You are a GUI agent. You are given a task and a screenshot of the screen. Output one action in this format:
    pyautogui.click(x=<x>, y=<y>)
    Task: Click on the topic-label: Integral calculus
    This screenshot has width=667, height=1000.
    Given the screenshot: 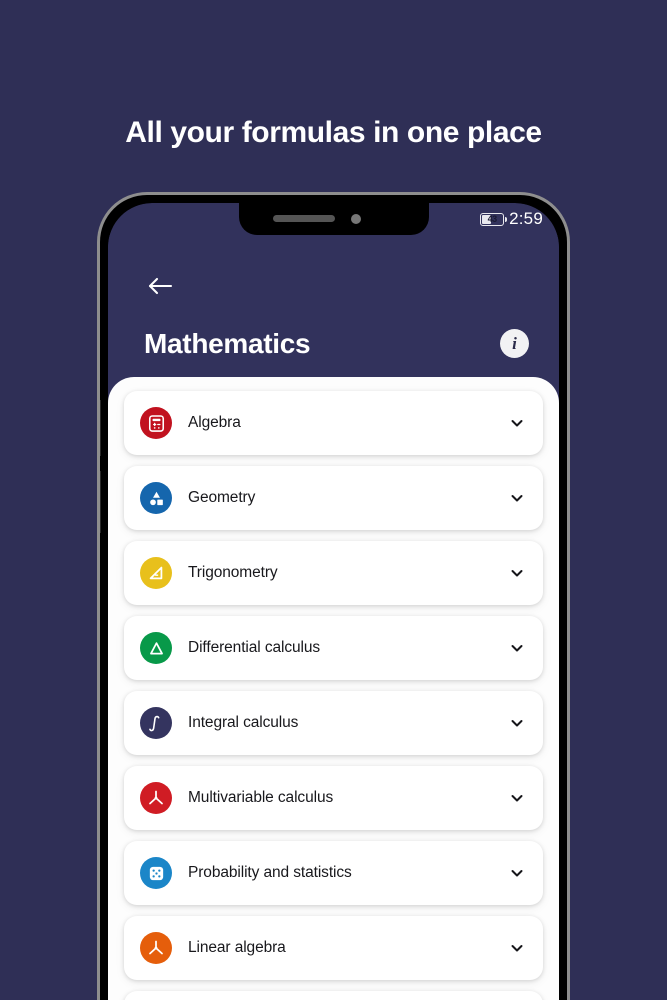 What is the action you would take?
    pyautogui.click(x=243, y=722)
    